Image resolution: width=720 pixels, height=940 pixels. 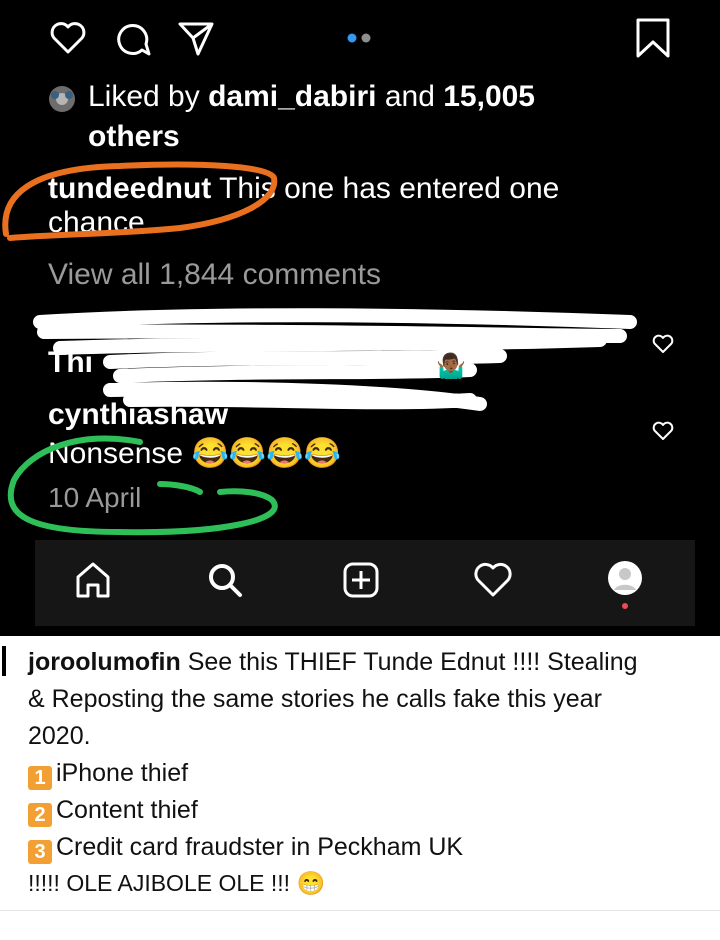 I want to click on bookmark-icon, so click(x=653, y=38).